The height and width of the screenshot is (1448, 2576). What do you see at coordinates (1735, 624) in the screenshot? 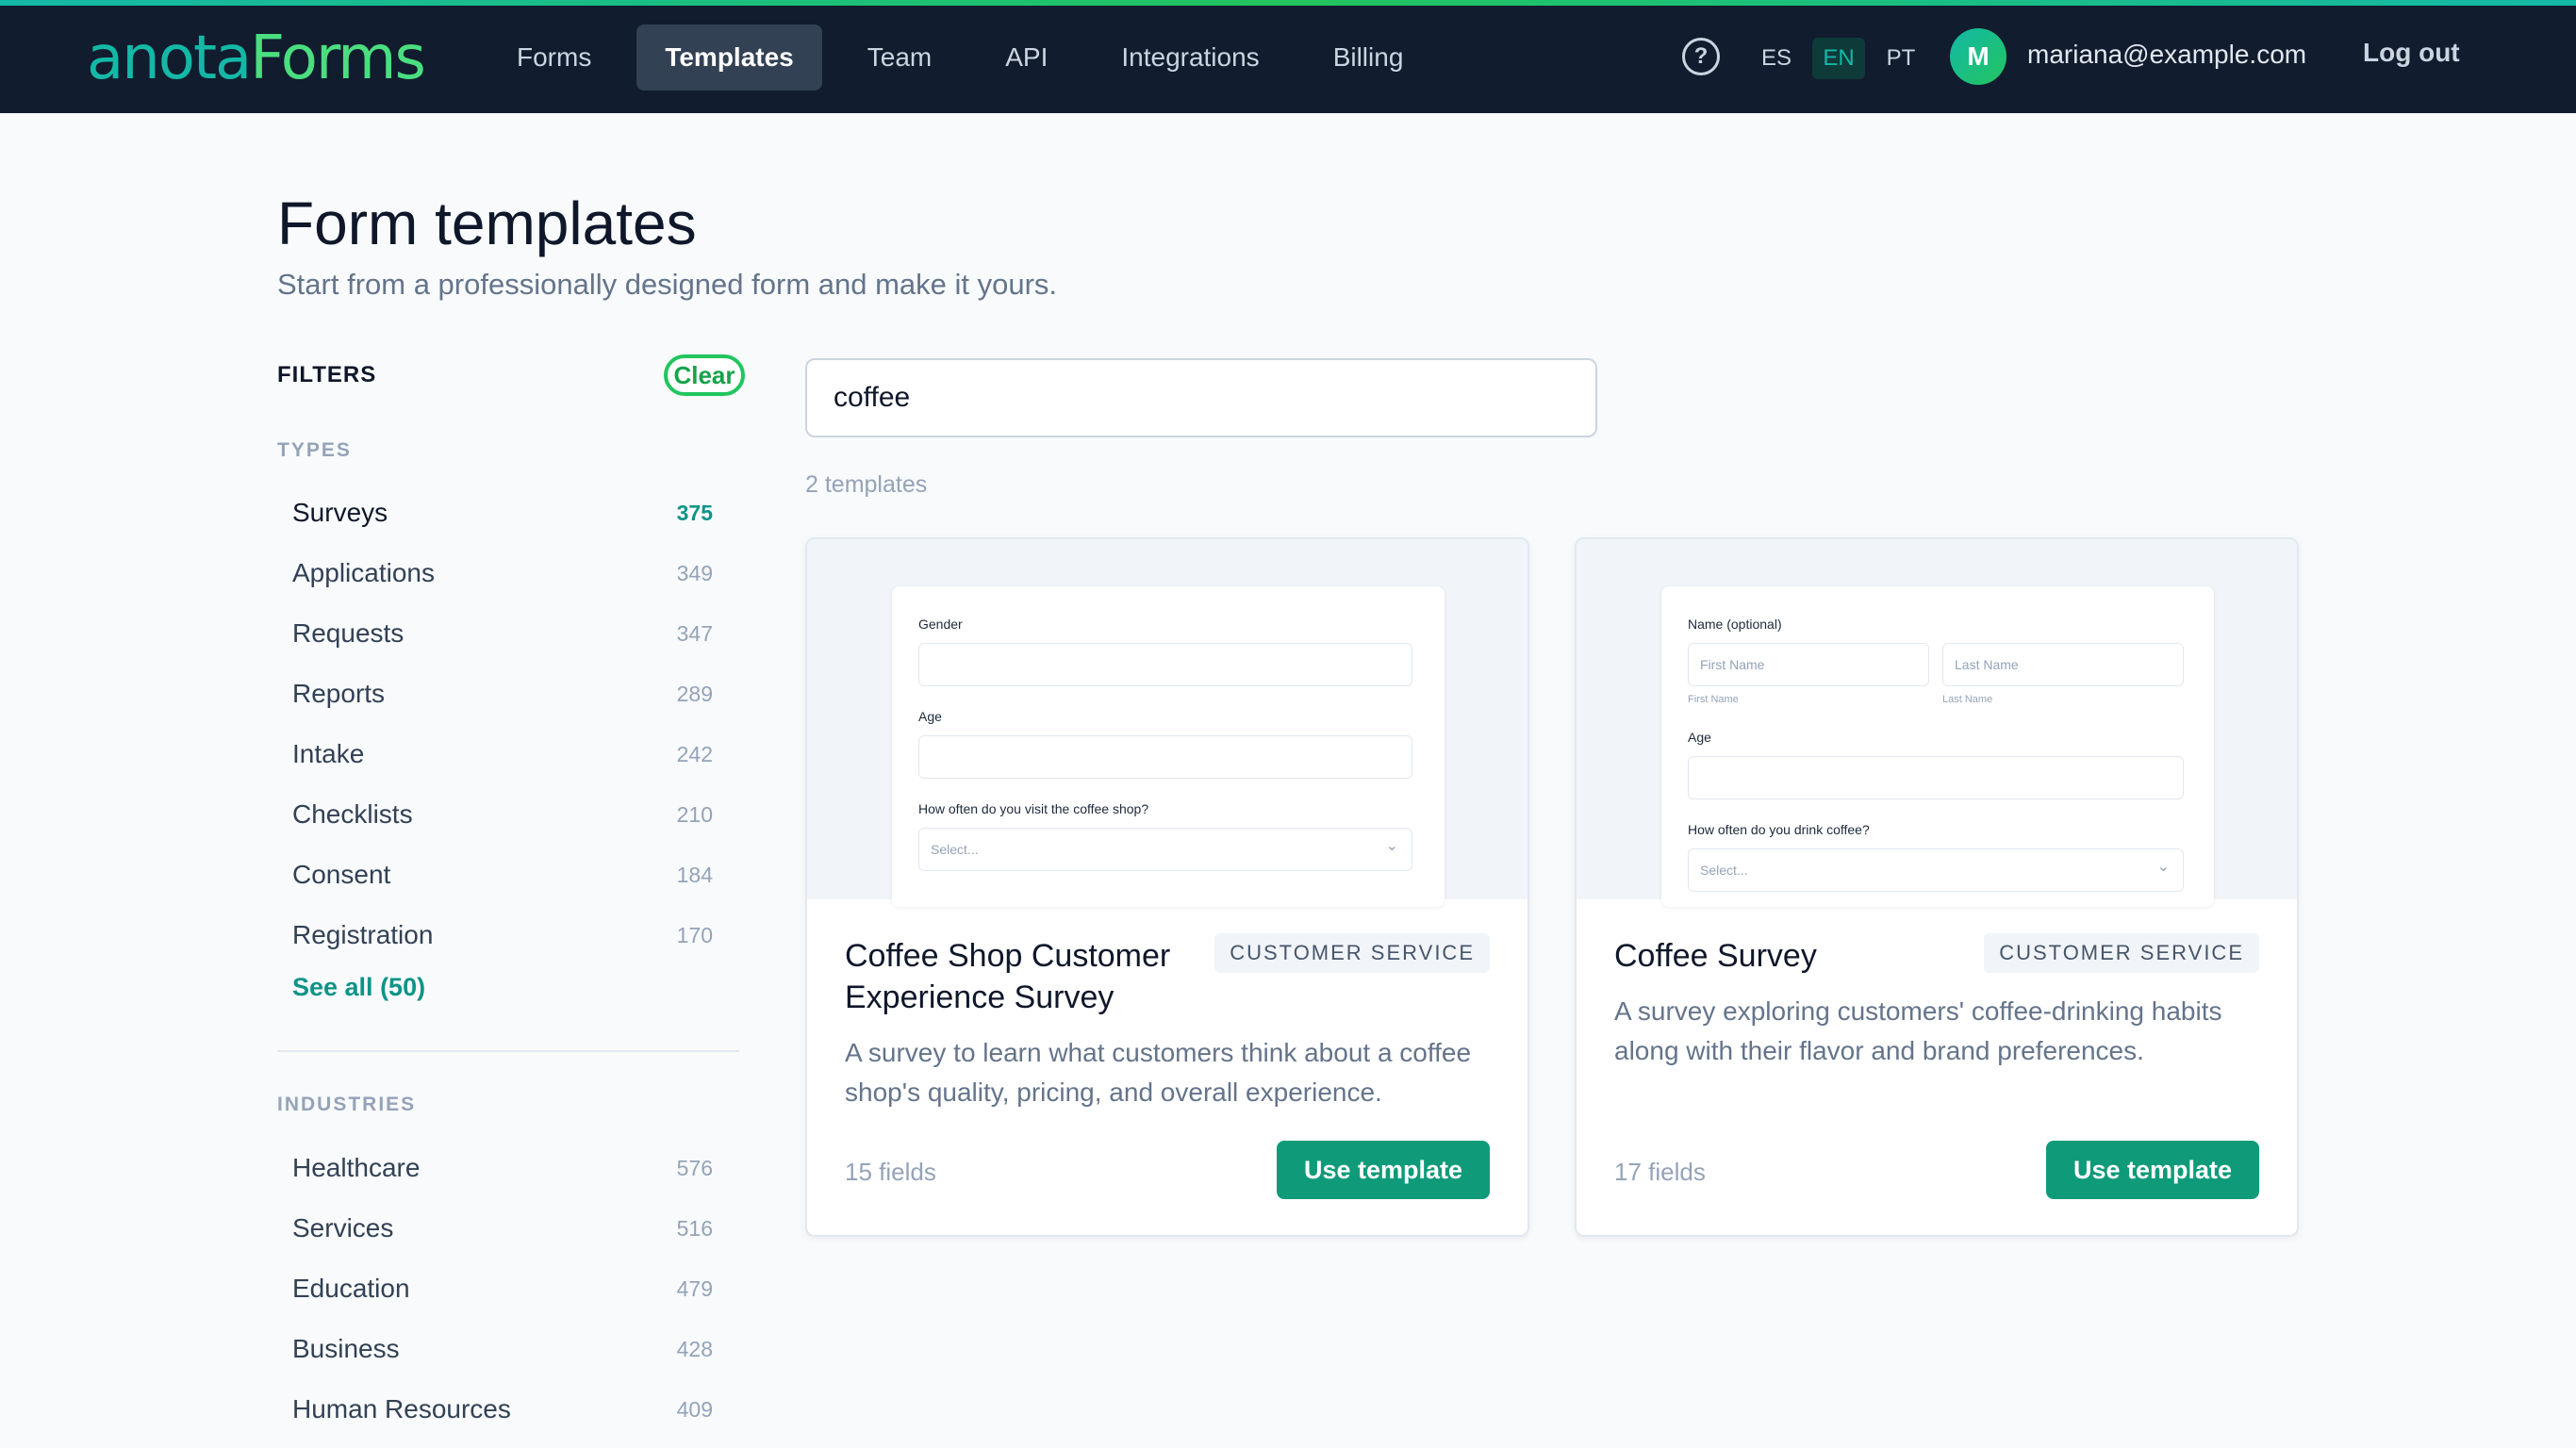
I see `preview-field-label: Name (optional)` at bounding box center [1735, 624].